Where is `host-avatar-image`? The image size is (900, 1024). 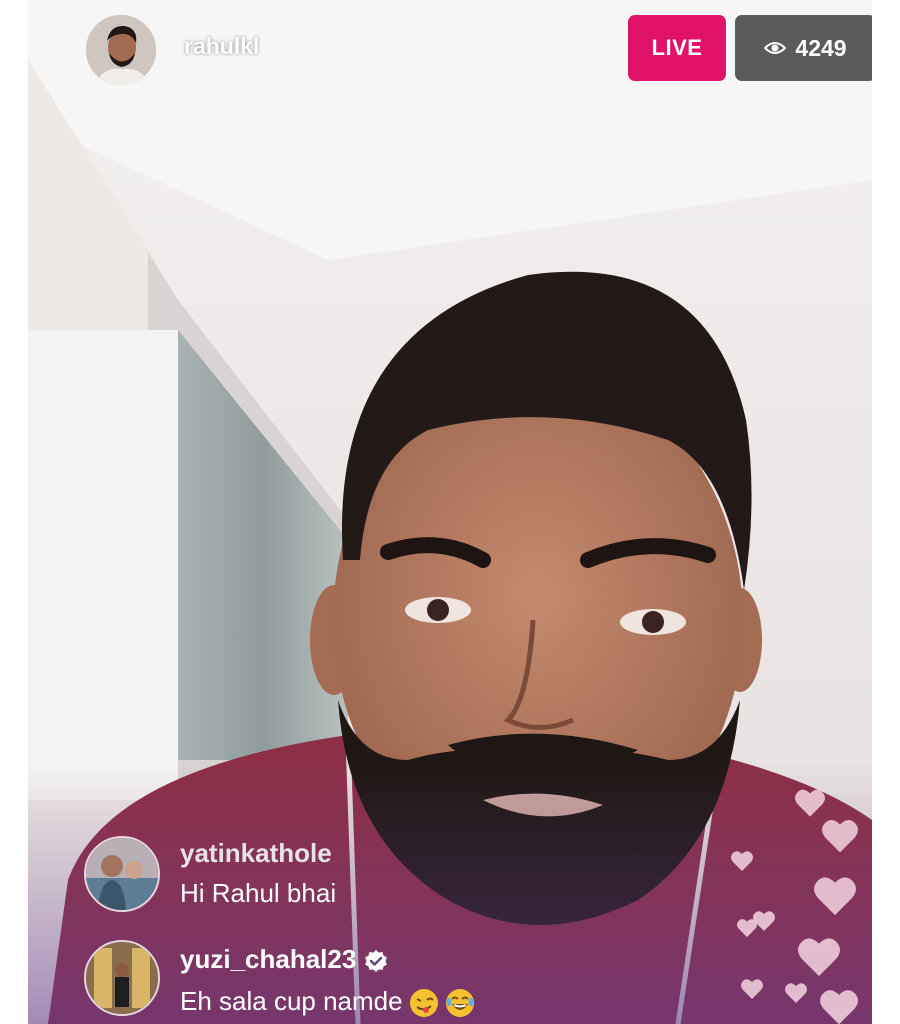
host-avatar-image is located at coordinates (121, 50).